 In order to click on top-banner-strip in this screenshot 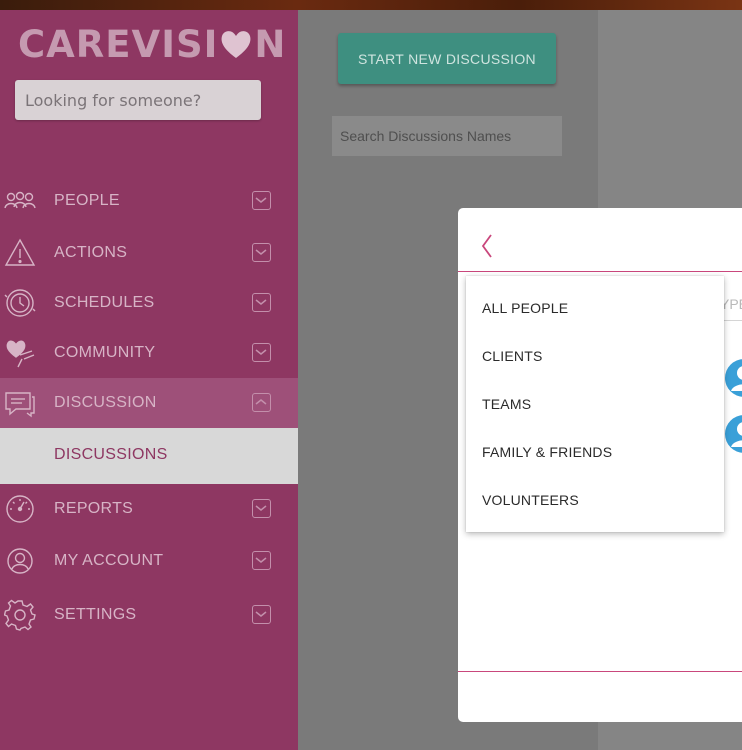, I will do `click(371, 5)`.